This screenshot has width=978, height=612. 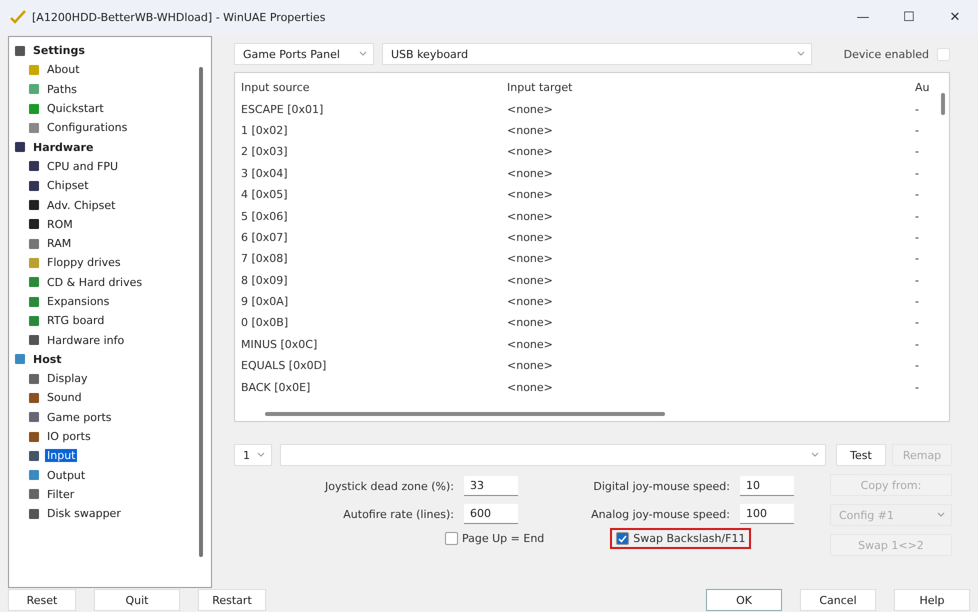 What do you see at coordinates (861, 455) in the screenshot?
I see `test-button: Test` at bounding box center [861, 455].